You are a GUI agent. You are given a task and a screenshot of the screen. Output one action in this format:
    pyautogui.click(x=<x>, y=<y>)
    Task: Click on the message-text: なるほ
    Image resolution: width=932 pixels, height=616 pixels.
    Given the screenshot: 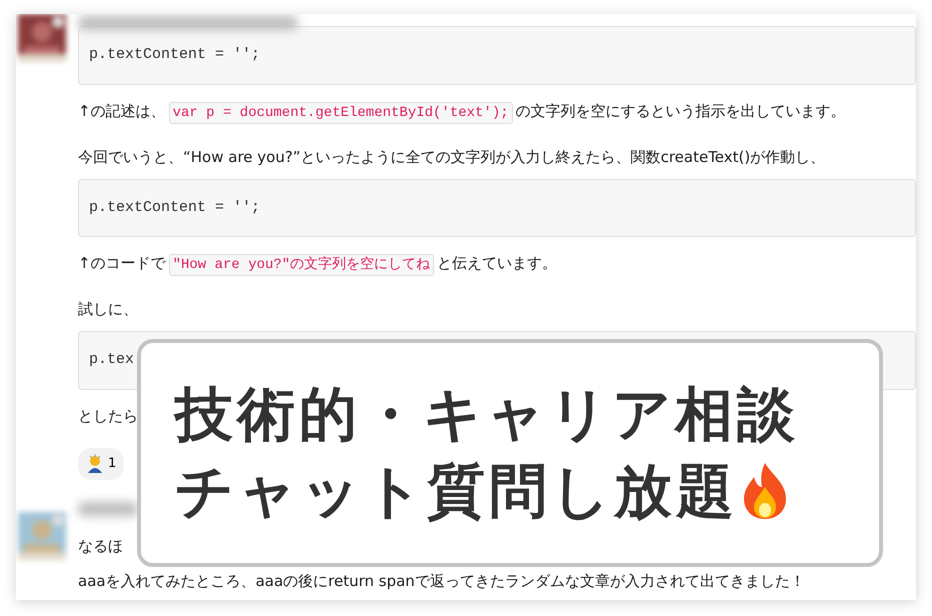 What is the action you would take?
    pyautogui.click(x=100, y=546)
    